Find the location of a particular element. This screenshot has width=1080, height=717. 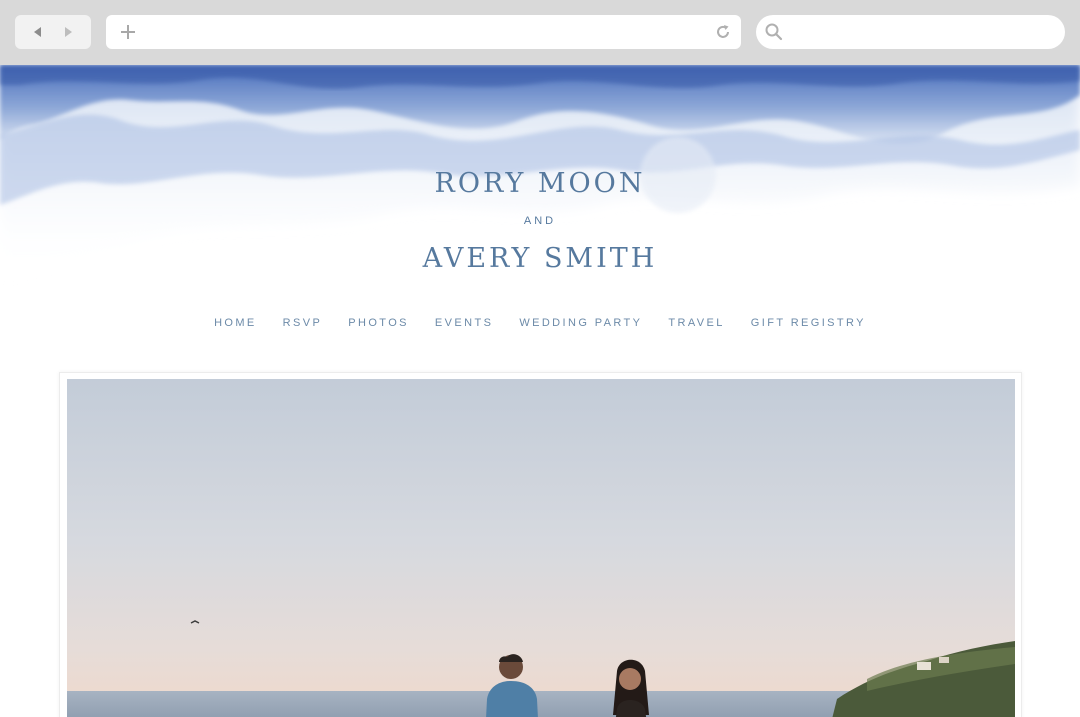

nav-wedding-party: WEDDING PARTY is located at coordinates (580, 323).